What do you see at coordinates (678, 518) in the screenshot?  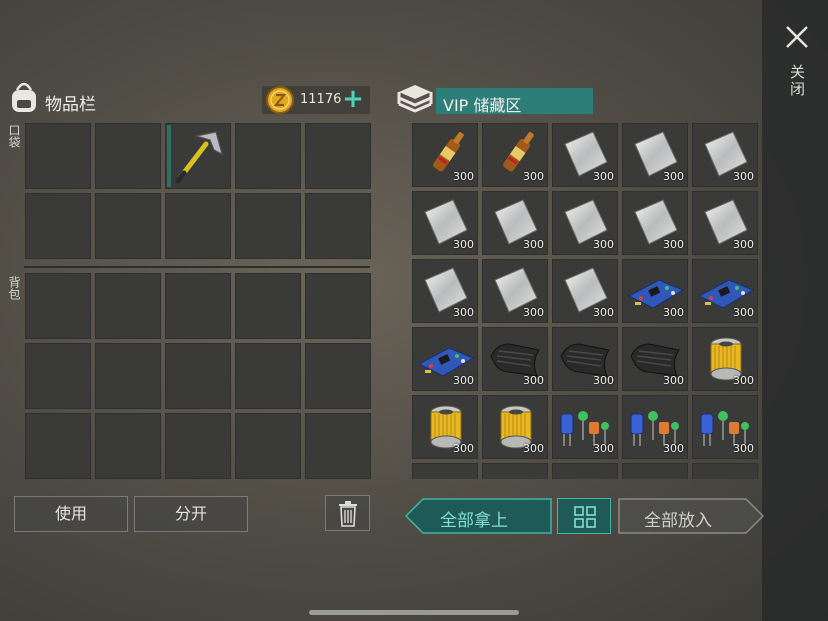 I see `put-all-label: 全部放入` at bounding box center [678, 518].